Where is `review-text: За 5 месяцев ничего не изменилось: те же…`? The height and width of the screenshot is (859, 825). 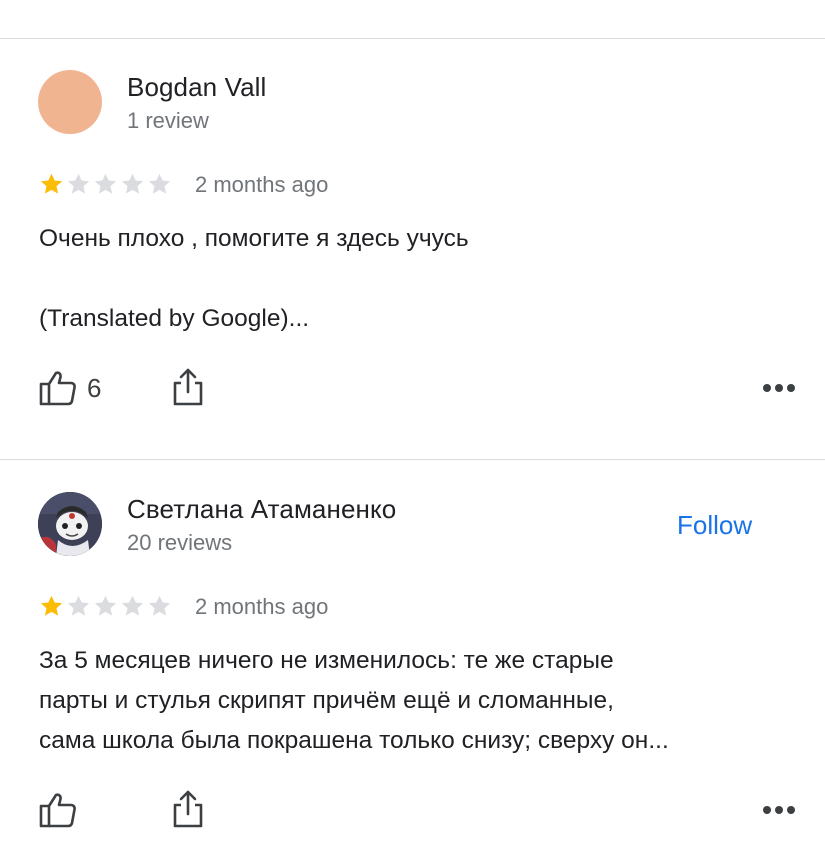 review-text: За 5 месяцев ничего не изменилось: те же… is located at coordinates (419, 701).